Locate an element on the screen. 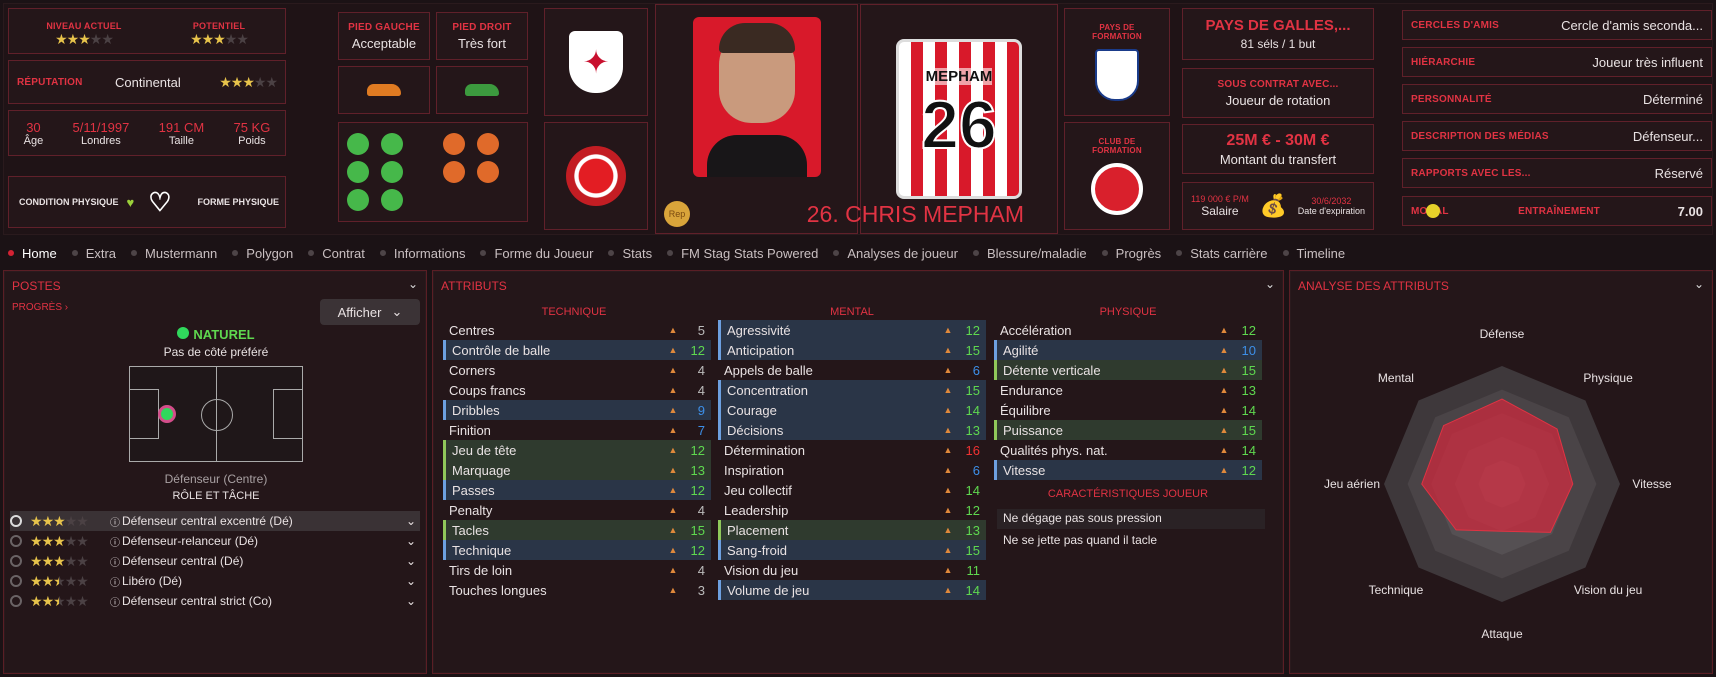  show-button: Afficher ⌄ is located at coordinates (370, 312).